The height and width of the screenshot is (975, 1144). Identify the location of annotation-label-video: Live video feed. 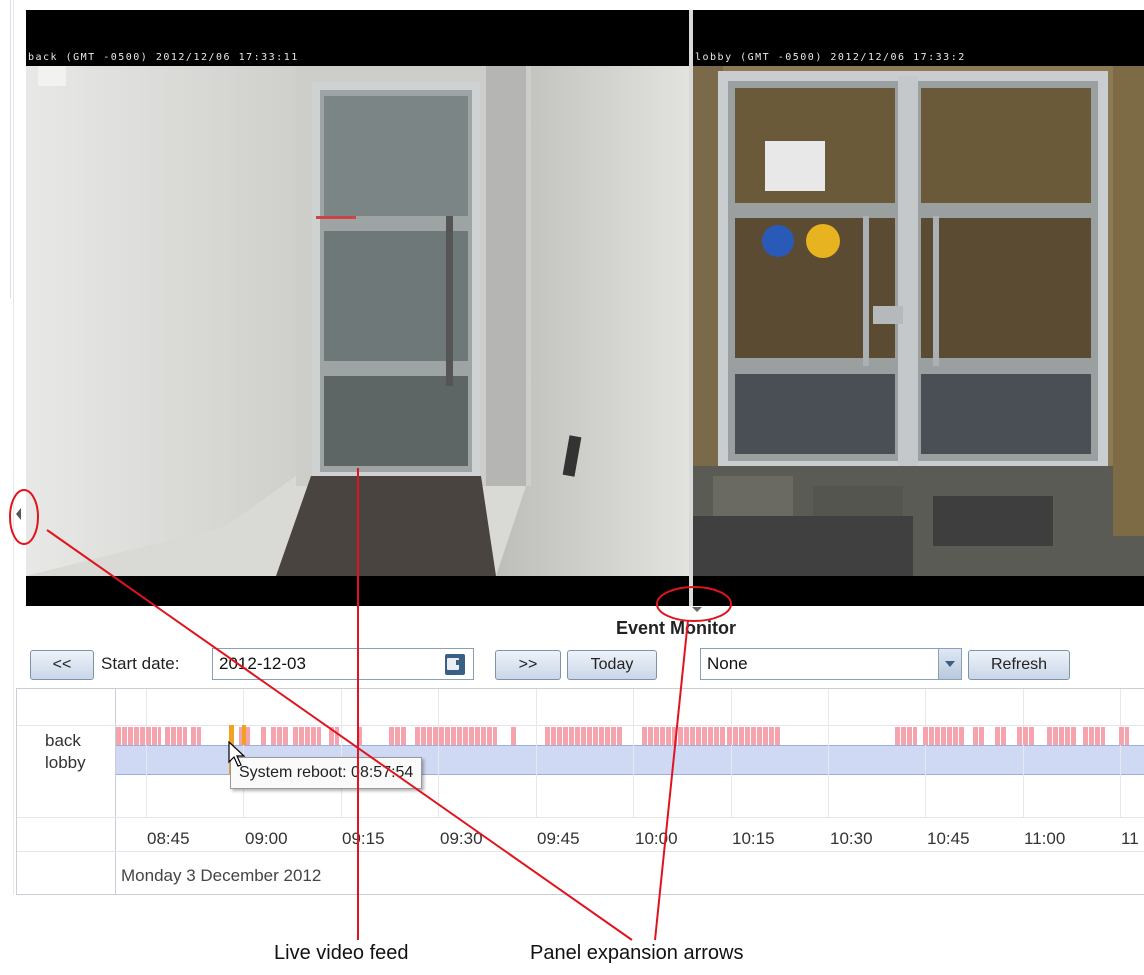
(341, 953).